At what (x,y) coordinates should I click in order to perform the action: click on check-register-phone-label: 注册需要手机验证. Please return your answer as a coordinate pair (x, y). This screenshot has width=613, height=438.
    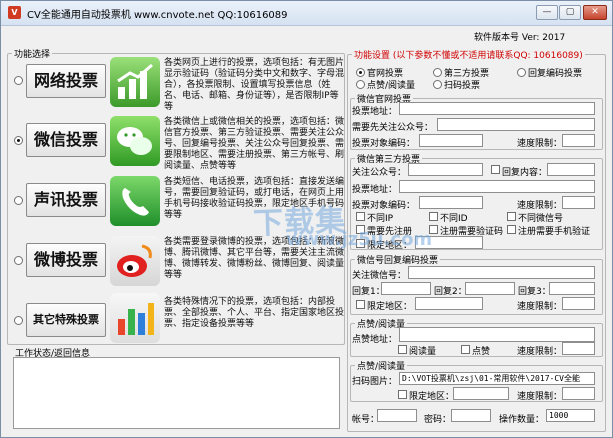
    Looking at the image, I should click on (554, 232).